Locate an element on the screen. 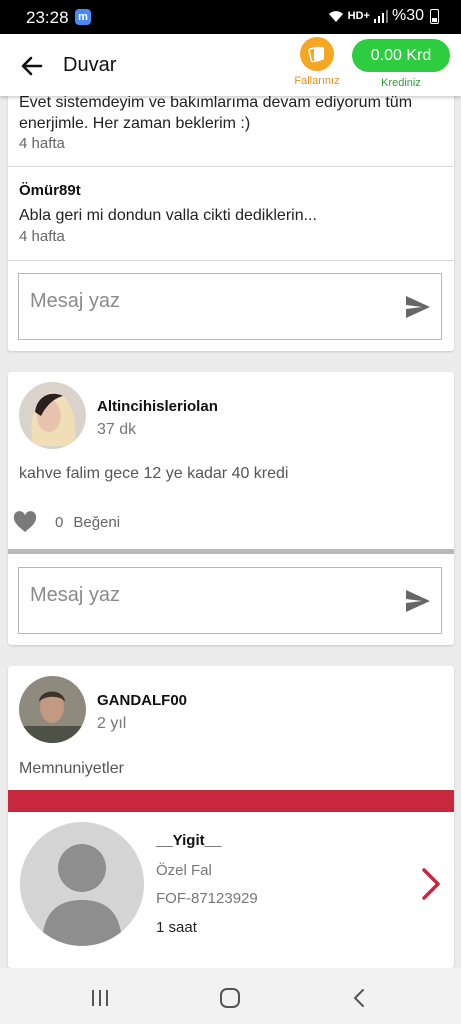  system-nav-bar is located at coordinates (230, 996).